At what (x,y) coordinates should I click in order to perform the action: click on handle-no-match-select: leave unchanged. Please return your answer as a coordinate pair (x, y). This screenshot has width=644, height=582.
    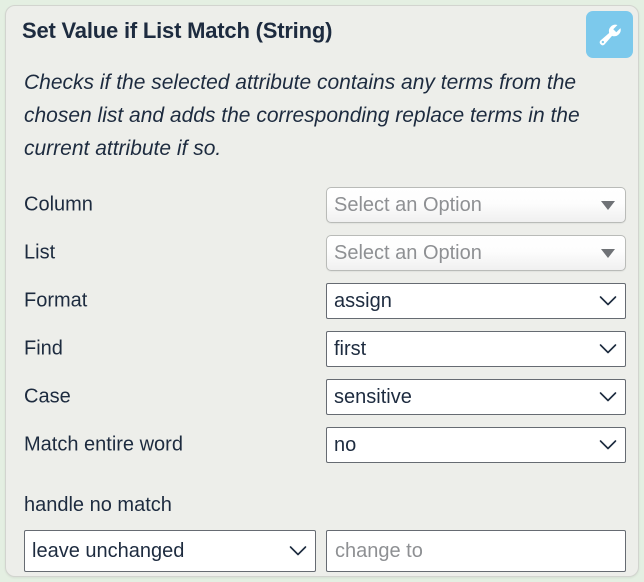
    Looking at the image, I should click on (170, 551).